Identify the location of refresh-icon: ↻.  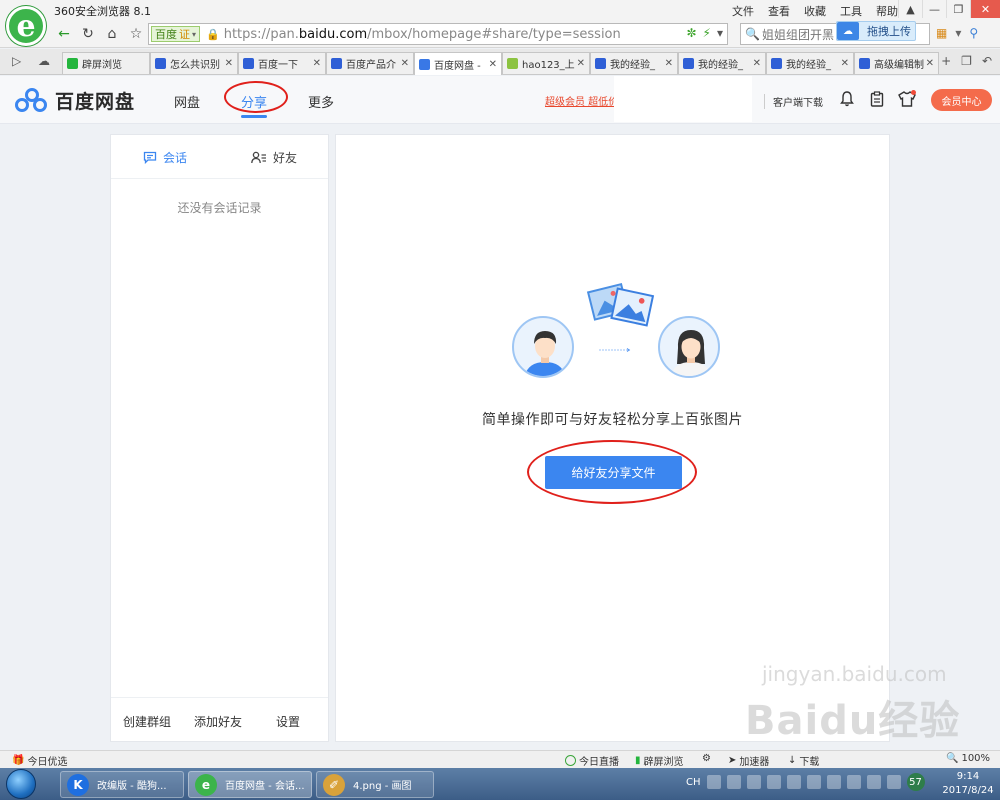
(88, 34).